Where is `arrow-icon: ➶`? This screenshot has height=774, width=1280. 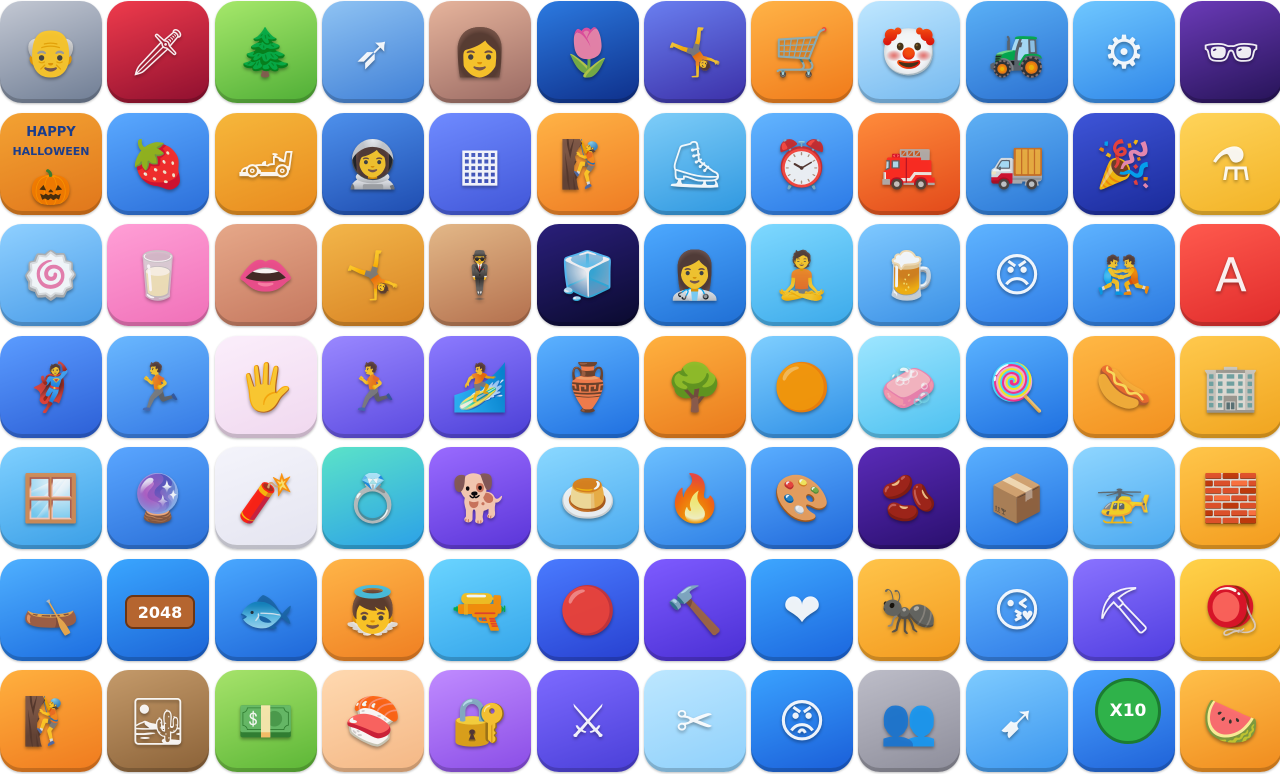
arrow-icon: ➶ is located at coordinates (373, 52).